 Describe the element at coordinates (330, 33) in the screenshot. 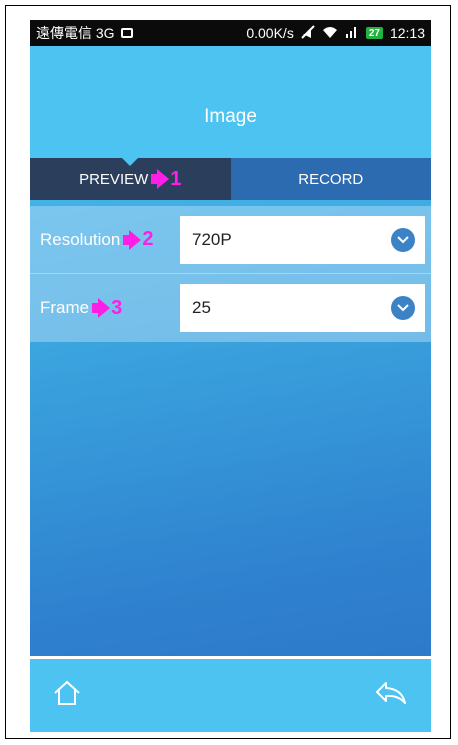

I see `wifi-icon` at that location.